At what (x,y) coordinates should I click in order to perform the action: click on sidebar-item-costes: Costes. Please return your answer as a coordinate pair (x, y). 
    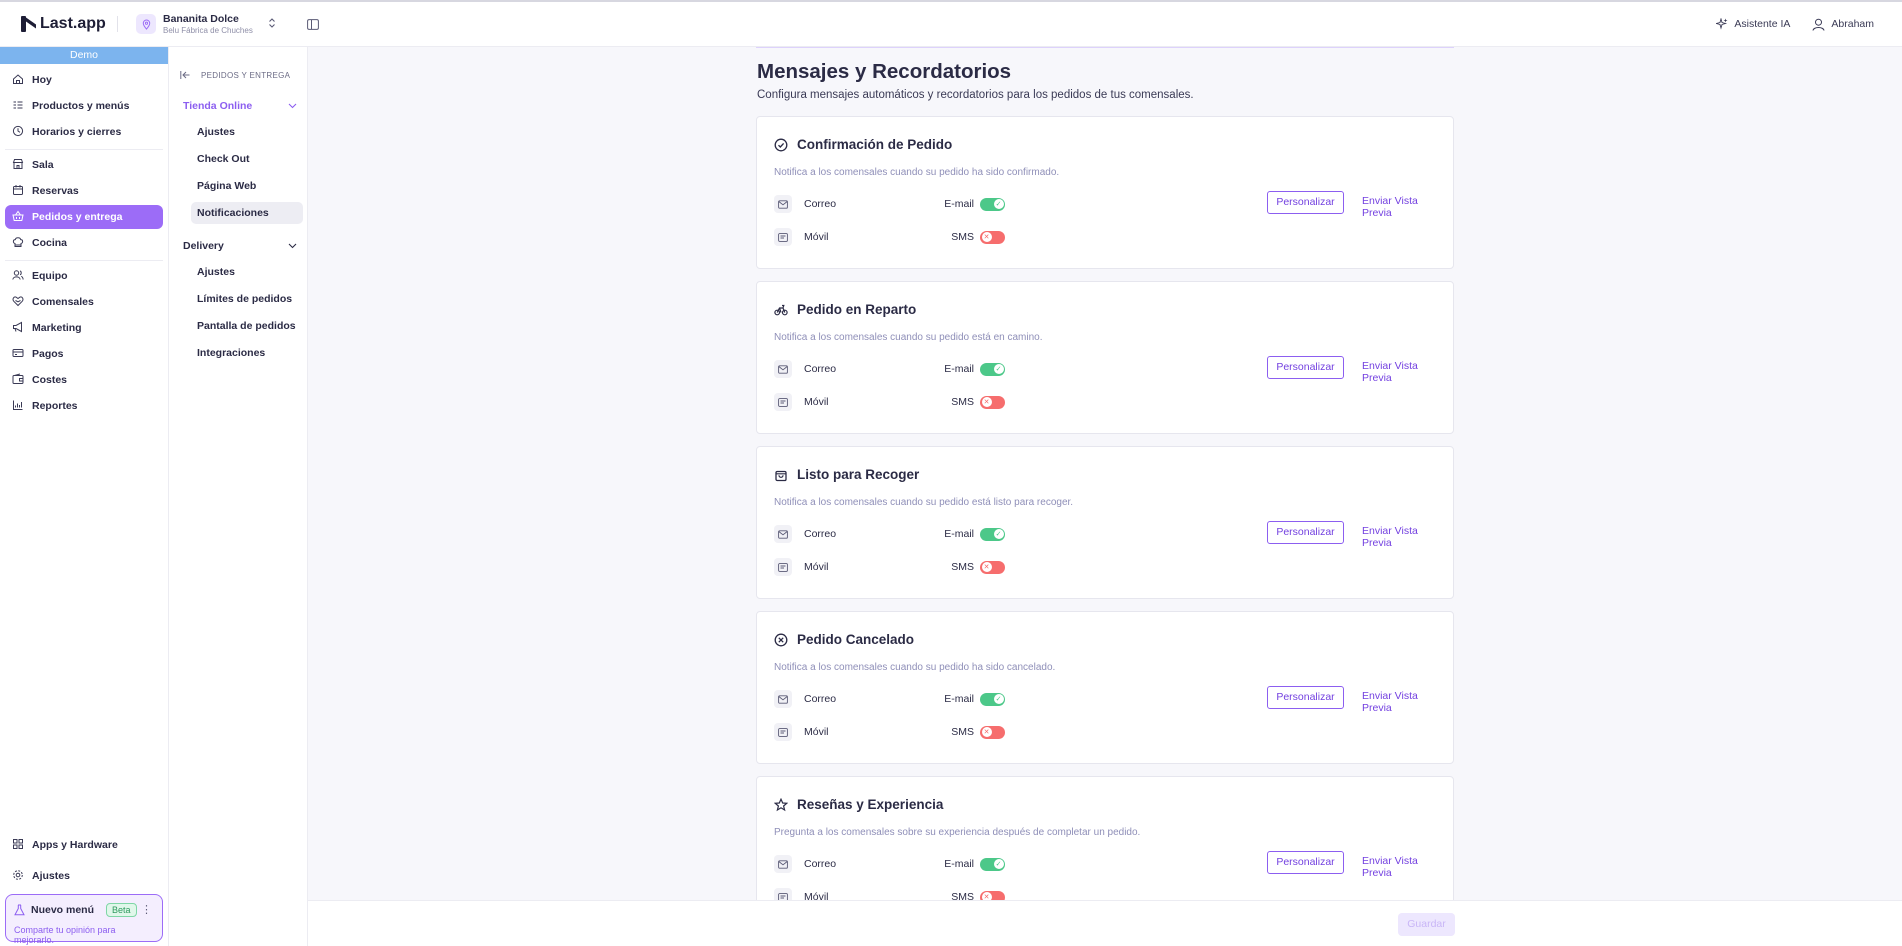
    Looking at the image, I should click on (84, 380).